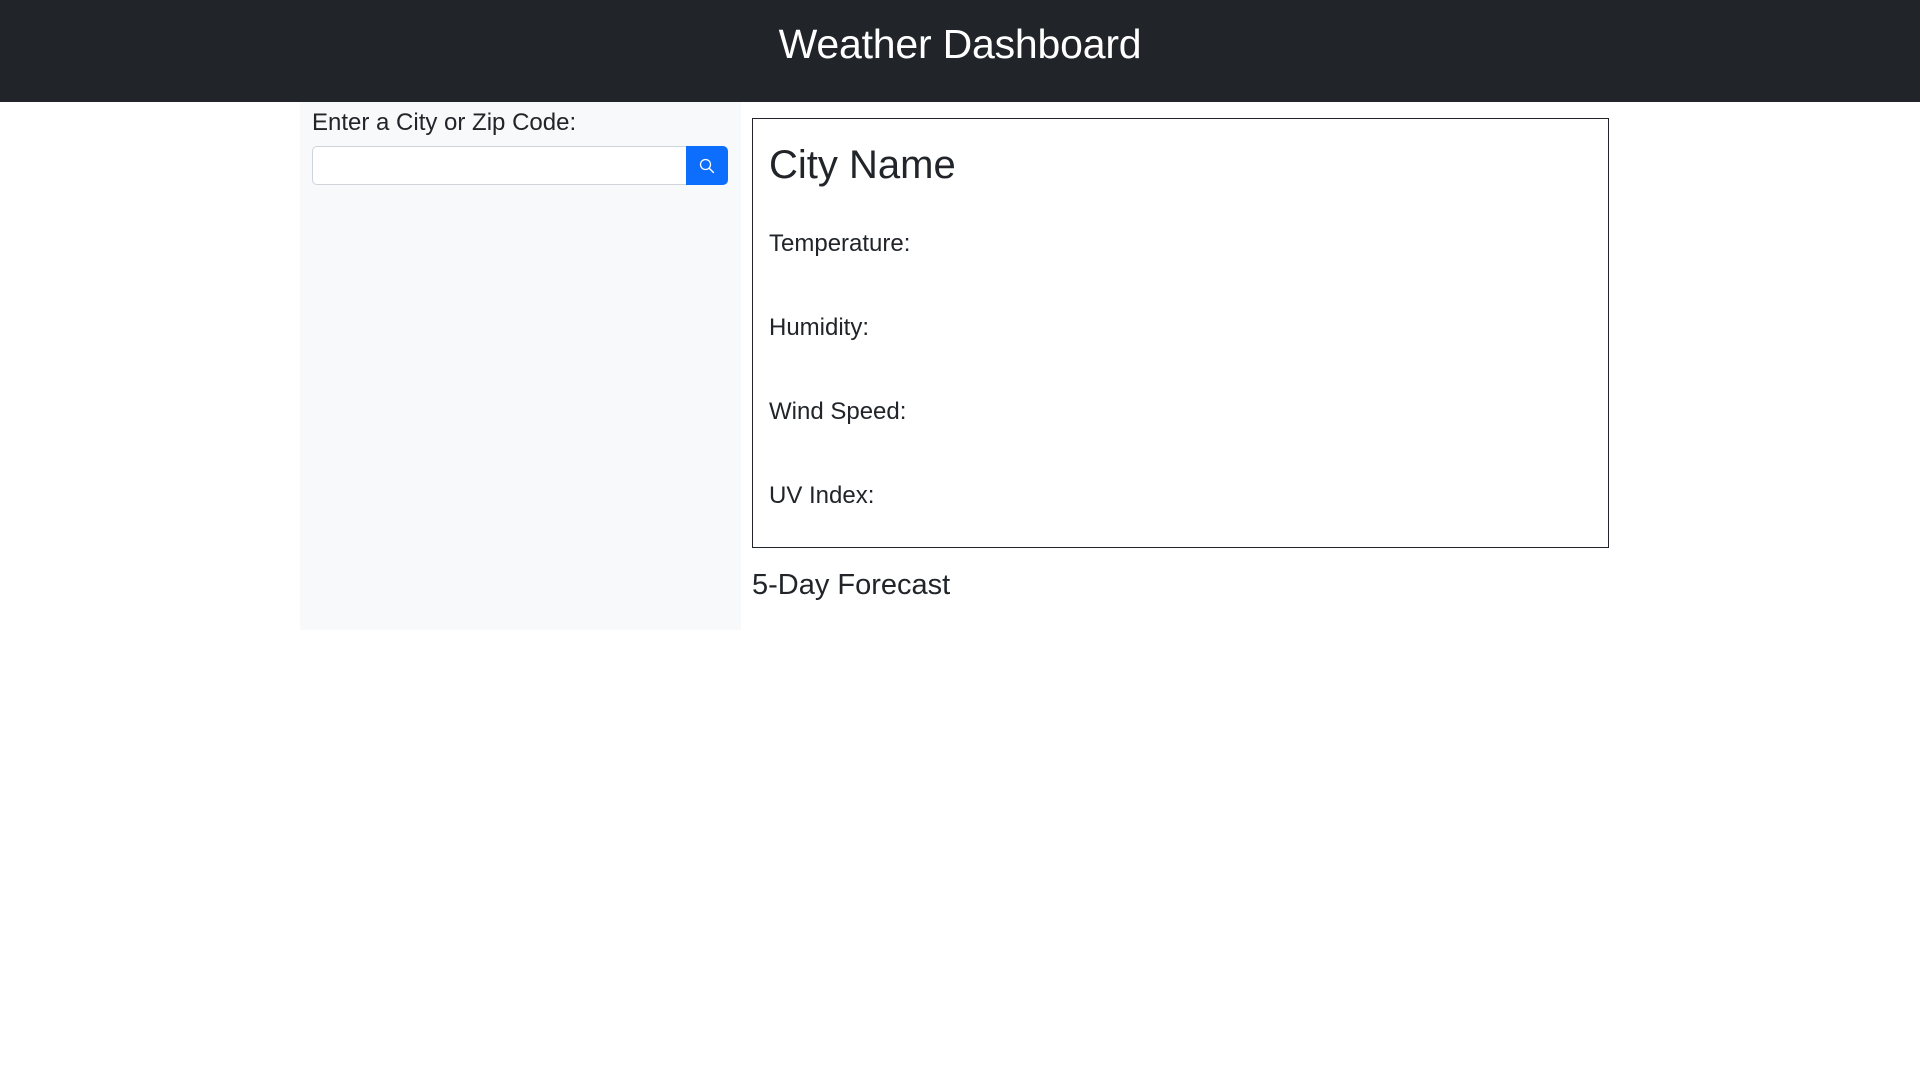  I want to click on wind-speed-label: Wind Speed:, so click(838, 411).